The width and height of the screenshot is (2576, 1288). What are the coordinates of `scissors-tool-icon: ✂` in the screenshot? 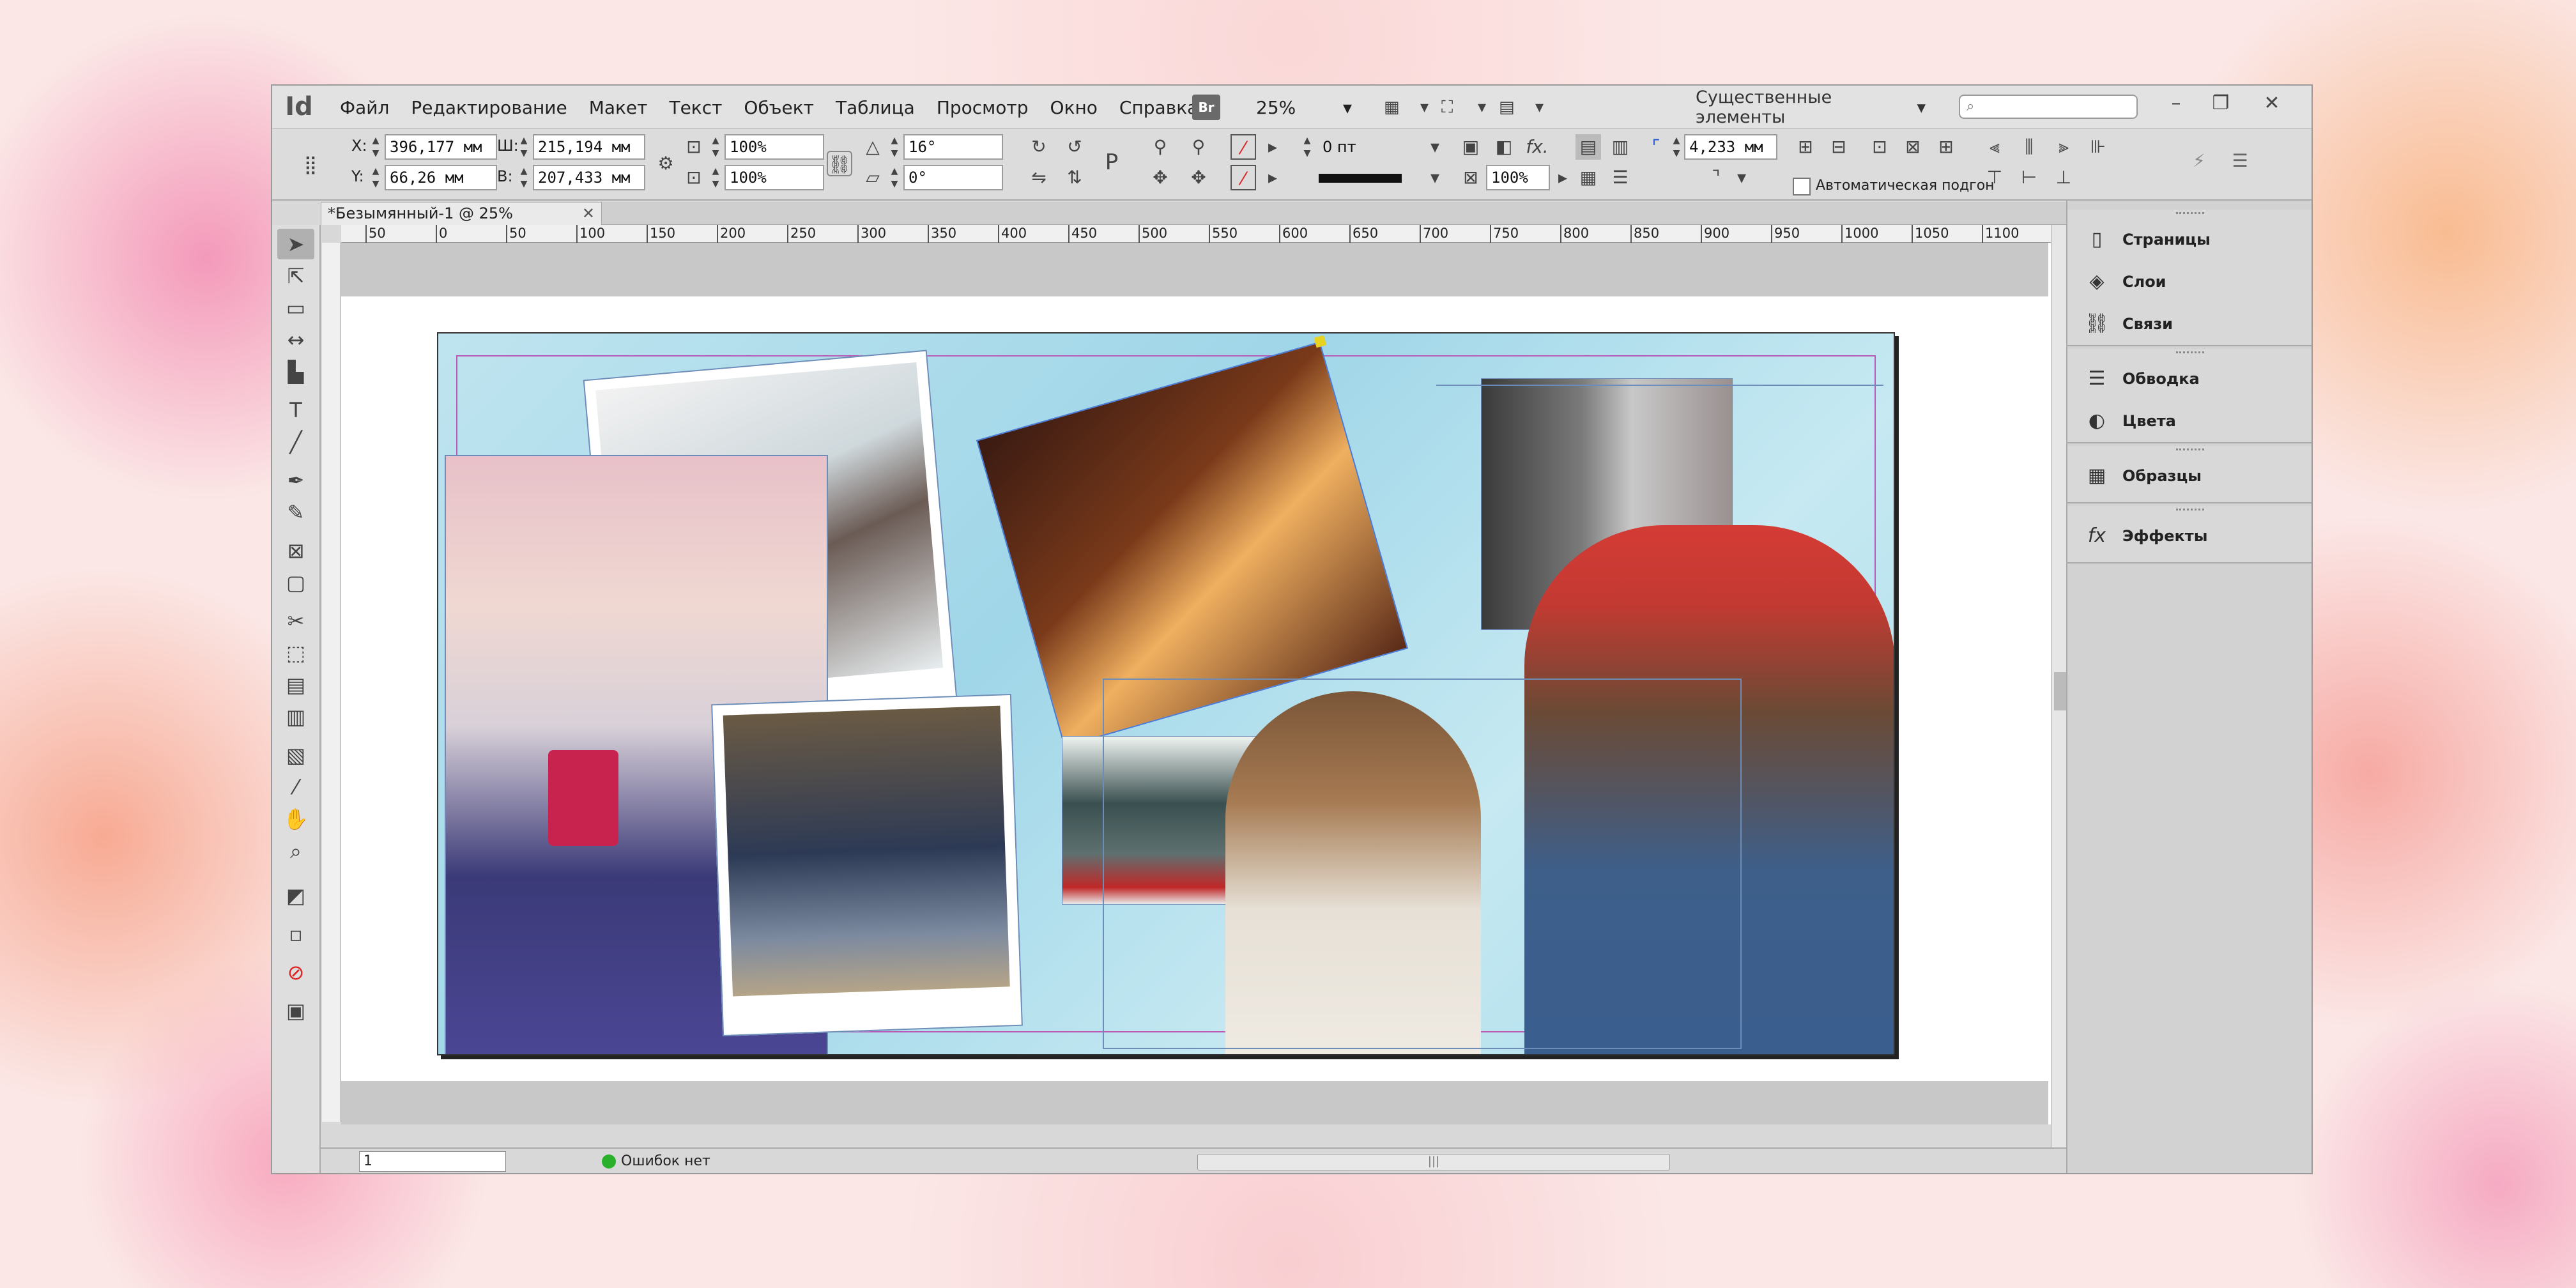 It's located at (295, 621).